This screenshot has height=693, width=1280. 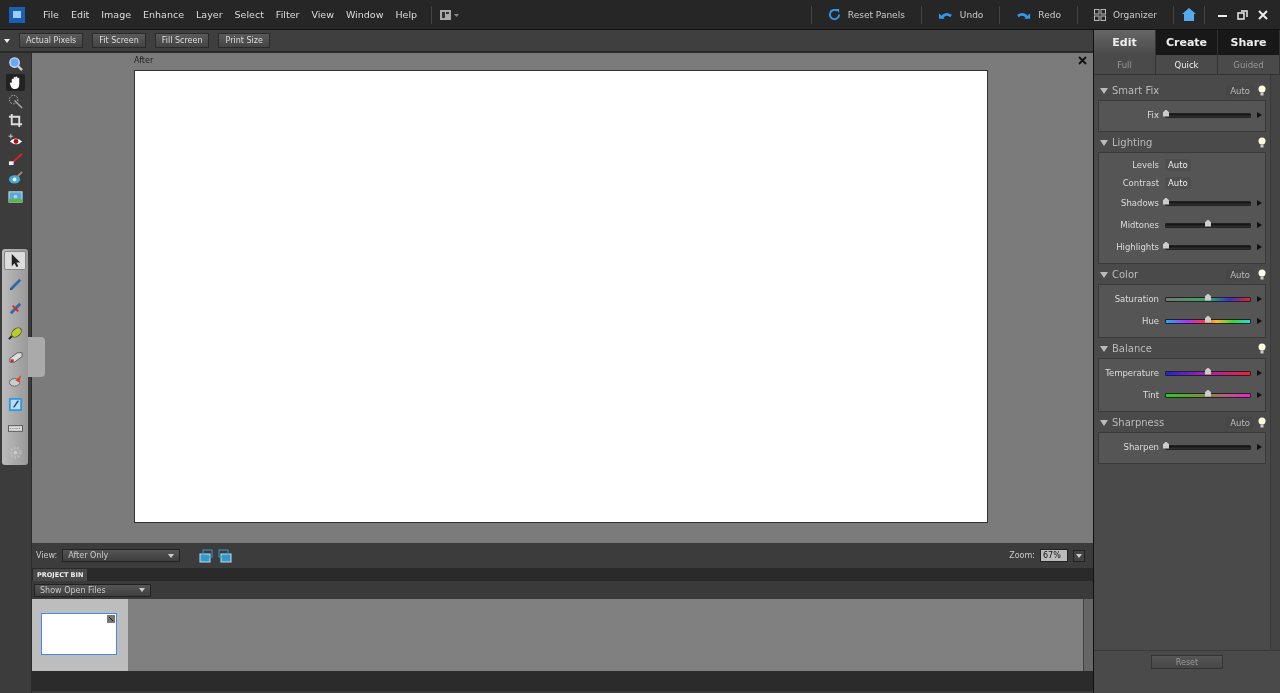 What do you see at coordinates (51, 14) in the screenshot?
I see `menu-item: File` at bounding box center [51, 14].